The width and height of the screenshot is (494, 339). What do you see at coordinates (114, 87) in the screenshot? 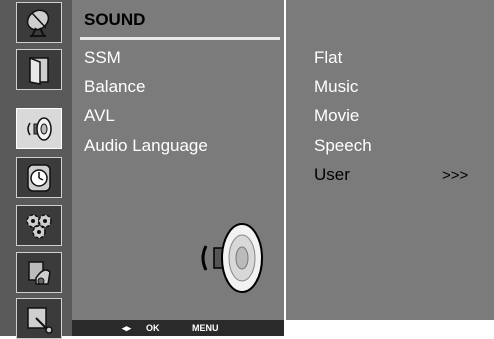
I see `menu-item-balance: Balance` at bounding box center [114, 87].